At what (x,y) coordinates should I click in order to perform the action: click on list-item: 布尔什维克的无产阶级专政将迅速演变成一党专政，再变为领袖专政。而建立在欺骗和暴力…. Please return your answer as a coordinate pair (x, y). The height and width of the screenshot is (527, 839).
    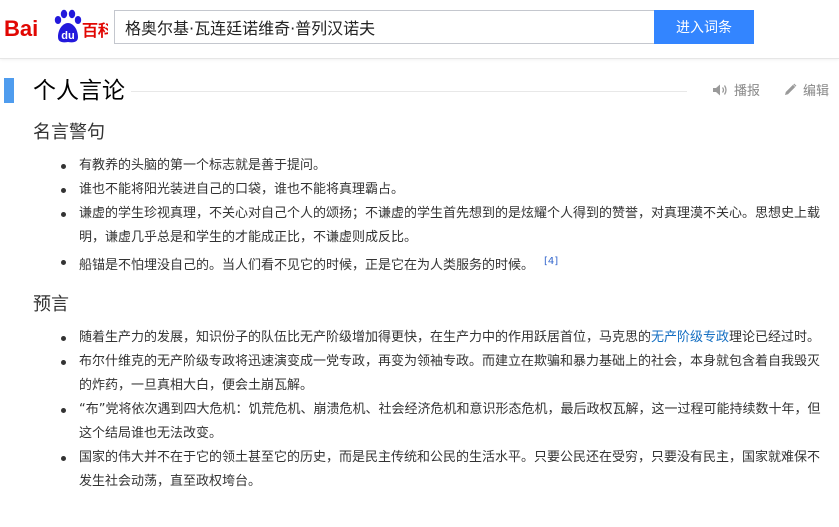
    Looking at the image, I should click on (442, 374).